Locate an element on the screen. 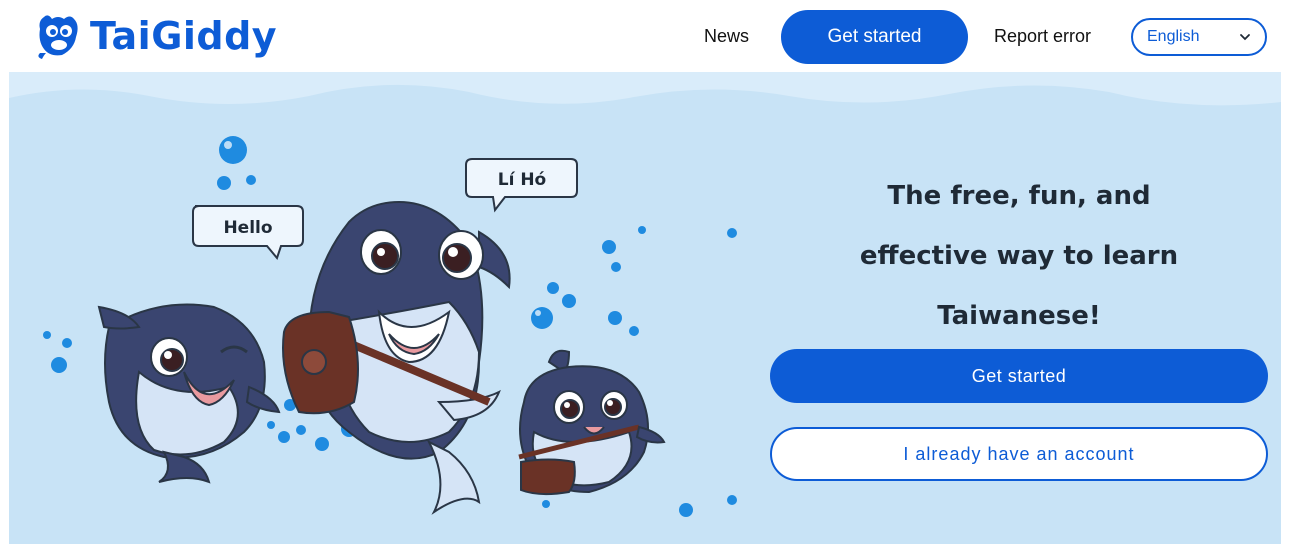 The image size is (1290, 544). orca-mascot-icon is located at coordinates (58, 37).